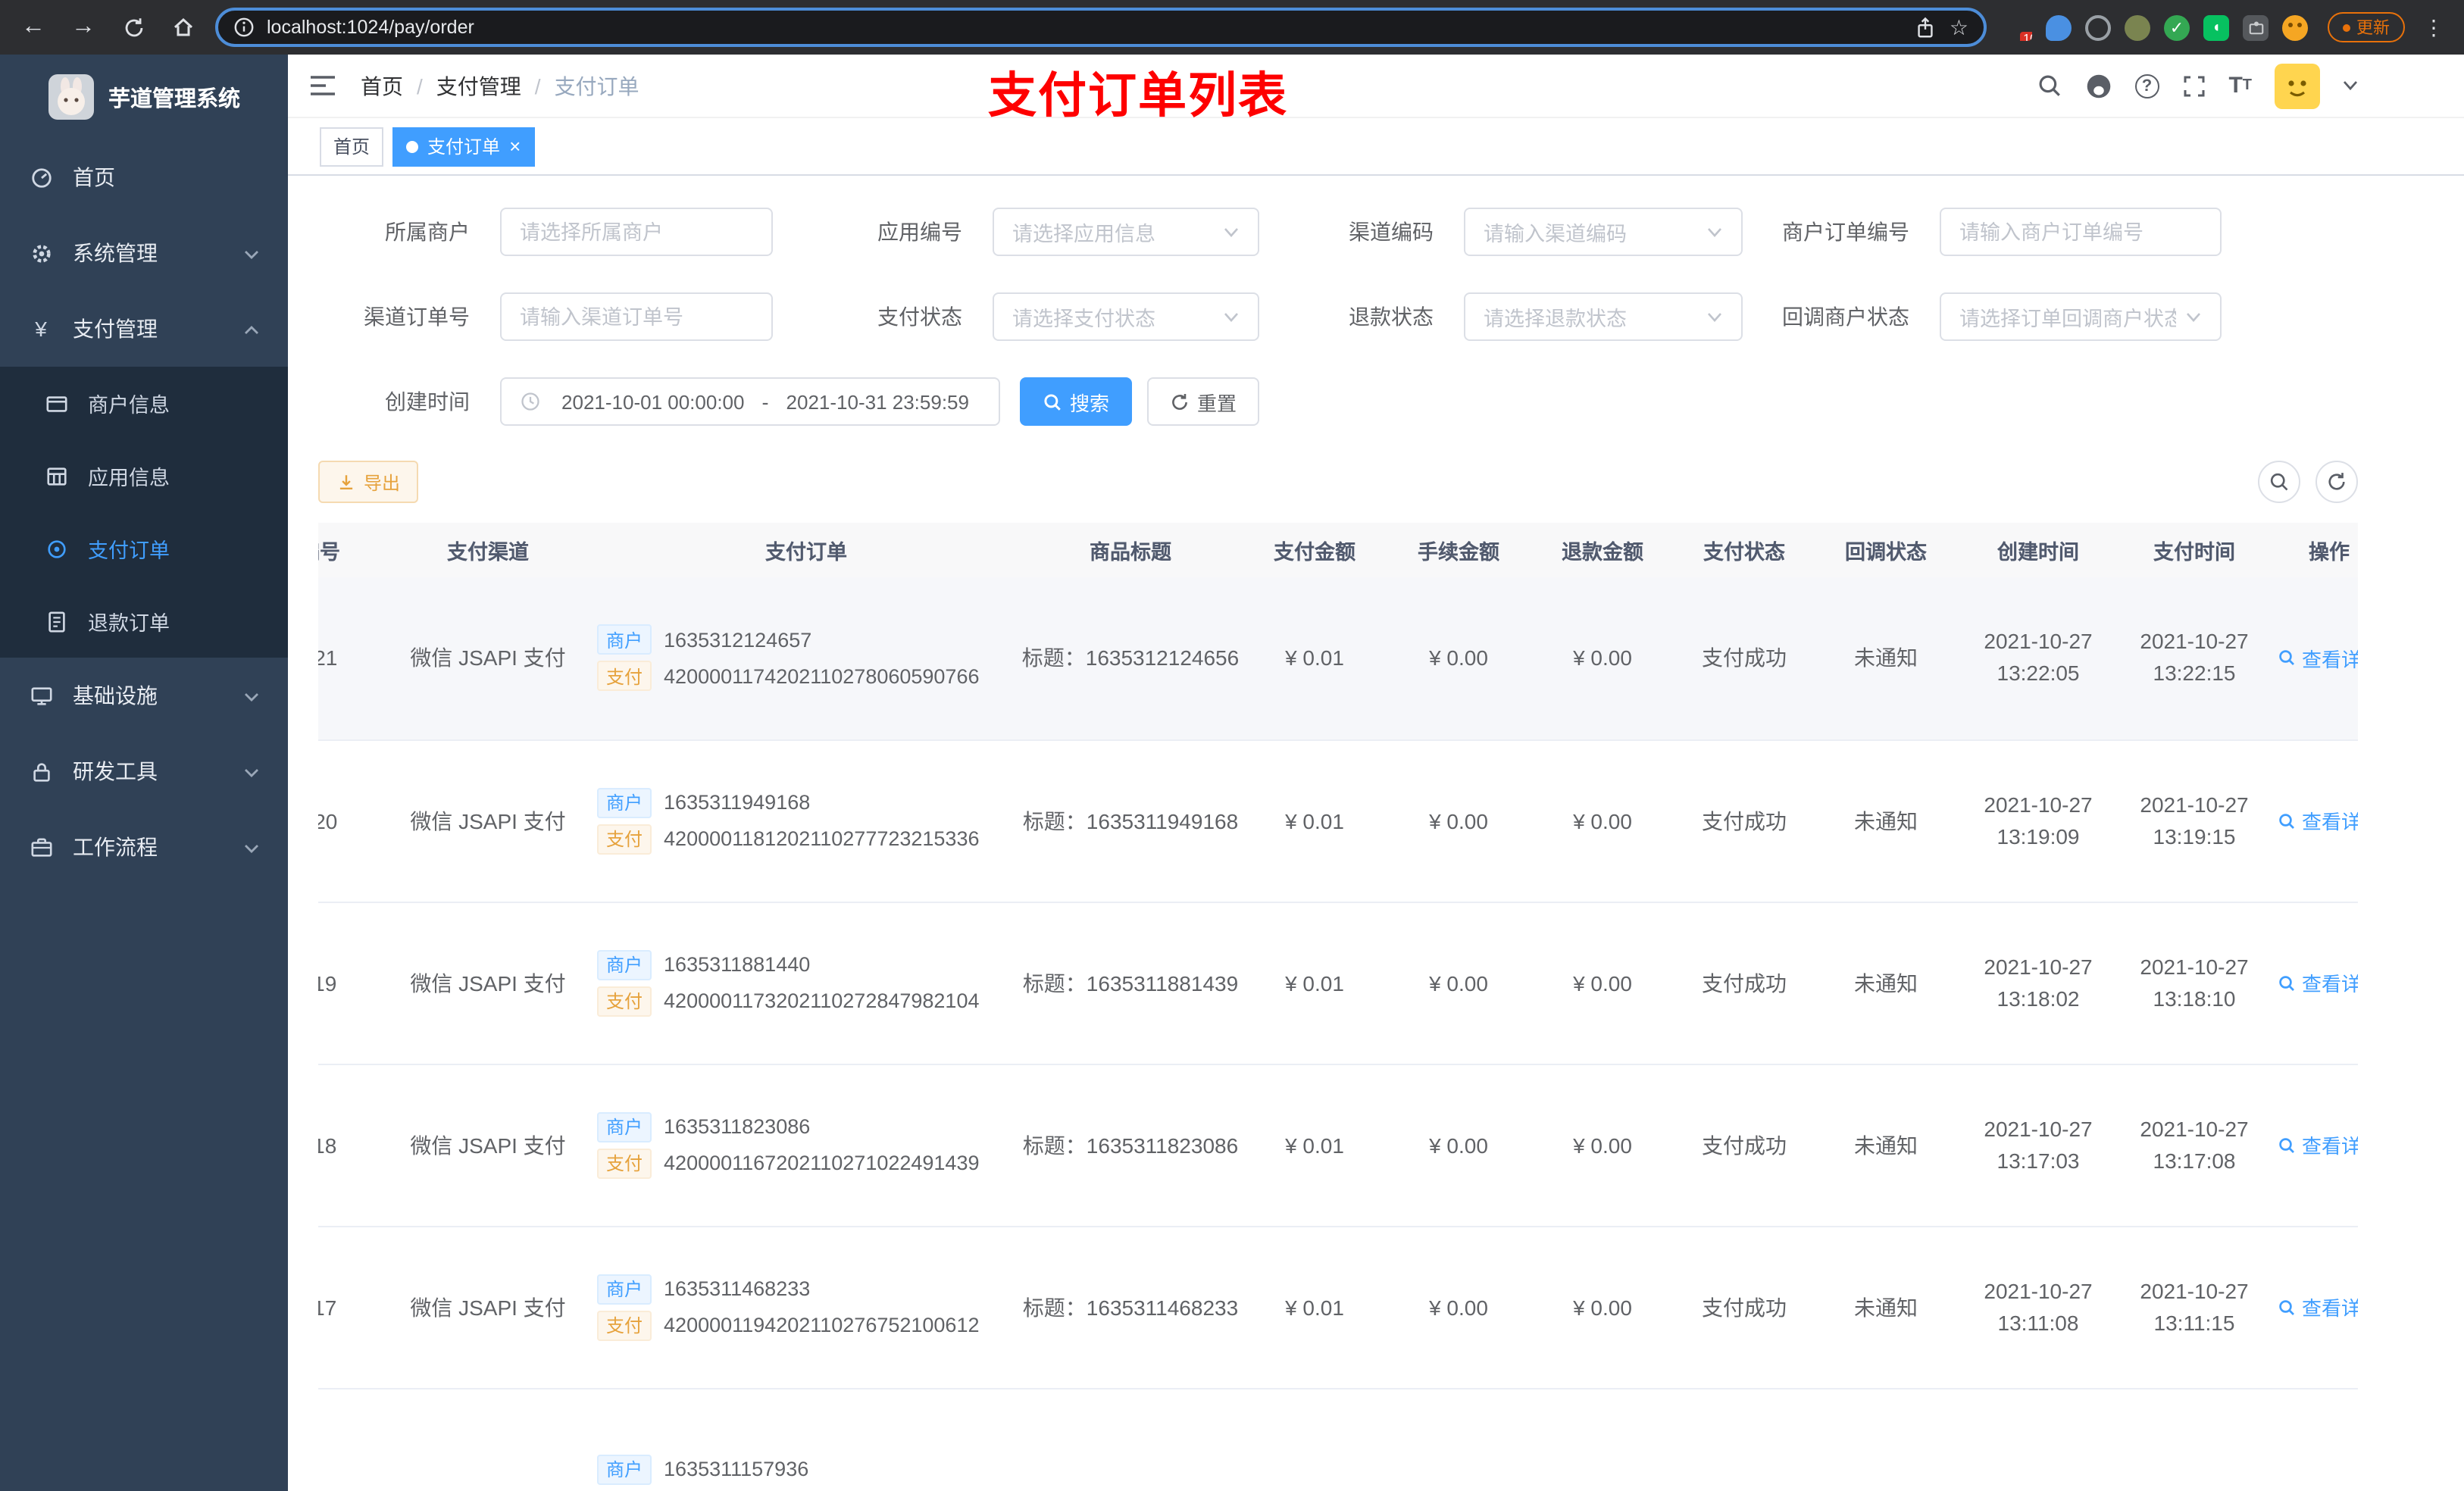 Image resolution: width=2464 pixels, height=1491 pixels. Describe the element at coordinates (144, 253) in the screenshot. I see `sidebar-item-system: 系统管理` at that location.